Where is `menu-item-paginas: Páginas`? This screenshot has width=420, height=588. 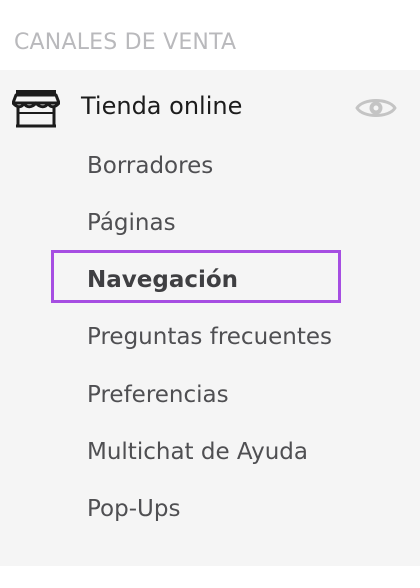 menu-item-paginas: Páginas is located at coordinates (131, 223).